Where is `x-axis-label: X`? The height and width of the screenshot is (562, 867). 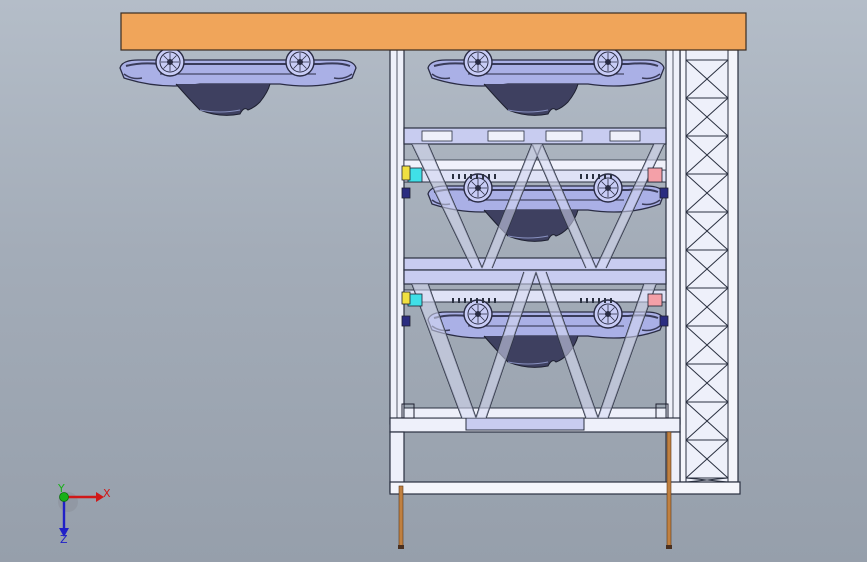 x-axis-label: X is located at coordinates (107, 493).